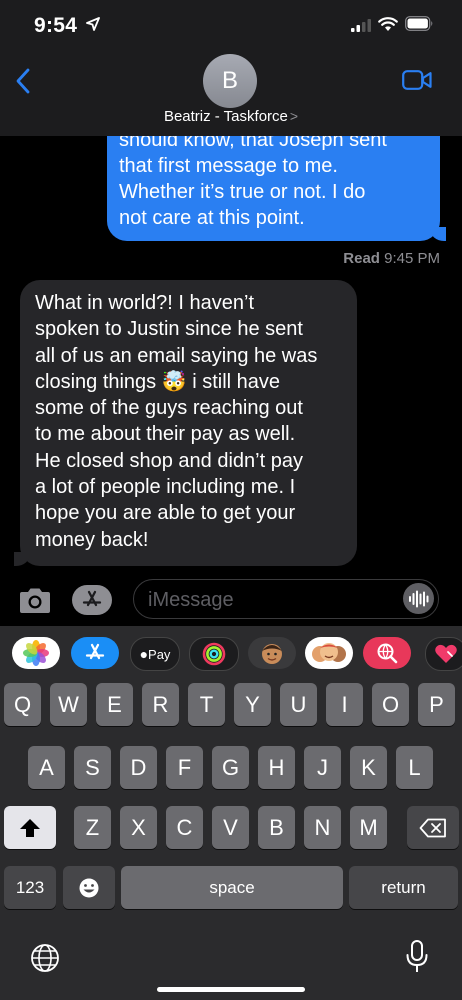 The image size is (462, 1000). Describe the element at coordinates (165, 487) in the screenshot. I see `message-line: a lot of people including me. I` at that location.